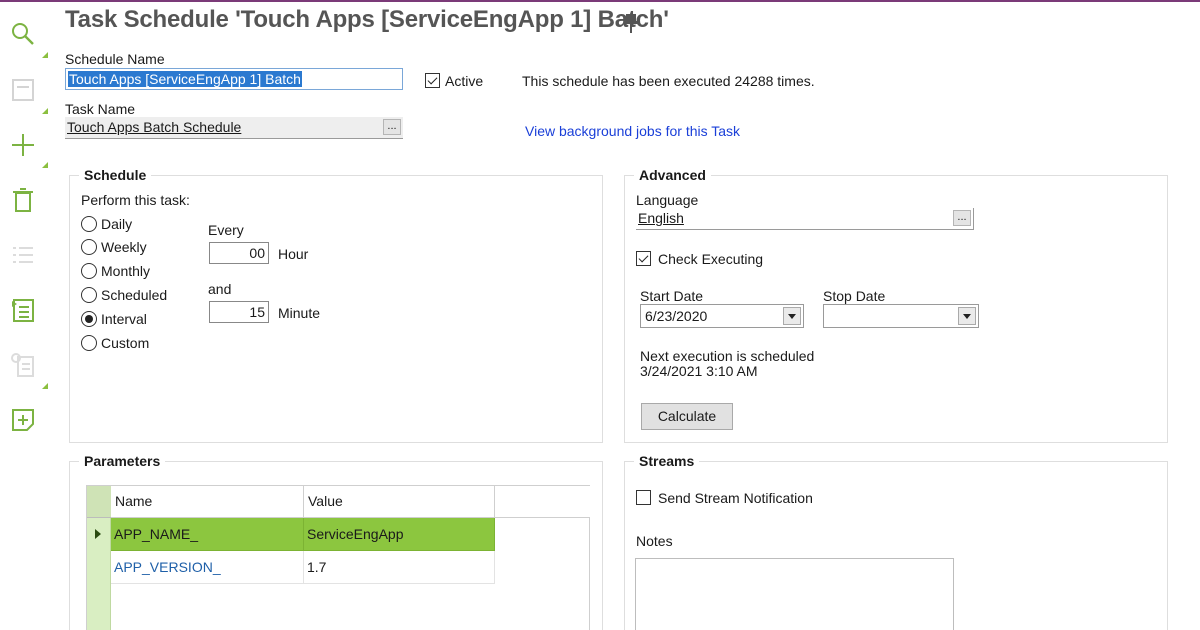 The image size is (1200, 630). I want to click on language-value: English, so click(661, 218).